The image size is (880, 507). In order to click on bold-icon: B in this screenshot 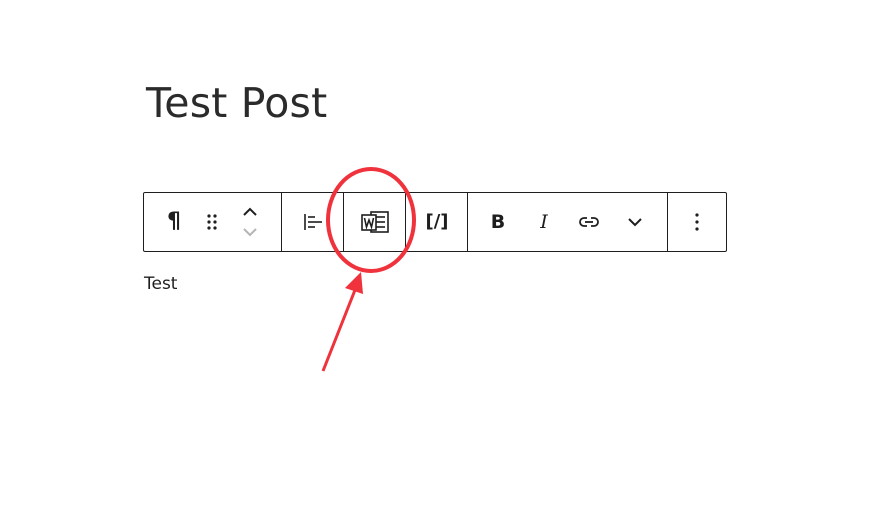, I will do `click(498, 221)`.